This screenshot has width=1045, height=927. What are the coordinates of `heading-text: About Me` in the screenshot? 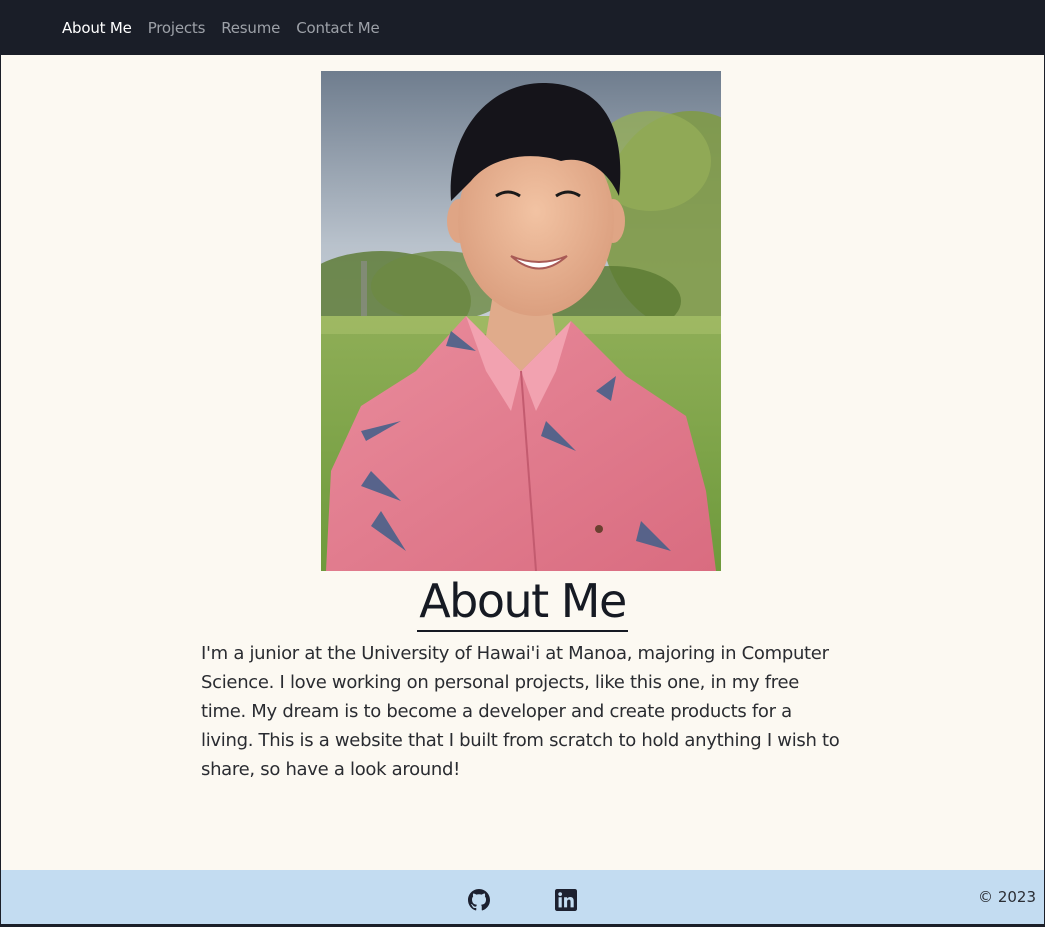 It's located at (522, 602).